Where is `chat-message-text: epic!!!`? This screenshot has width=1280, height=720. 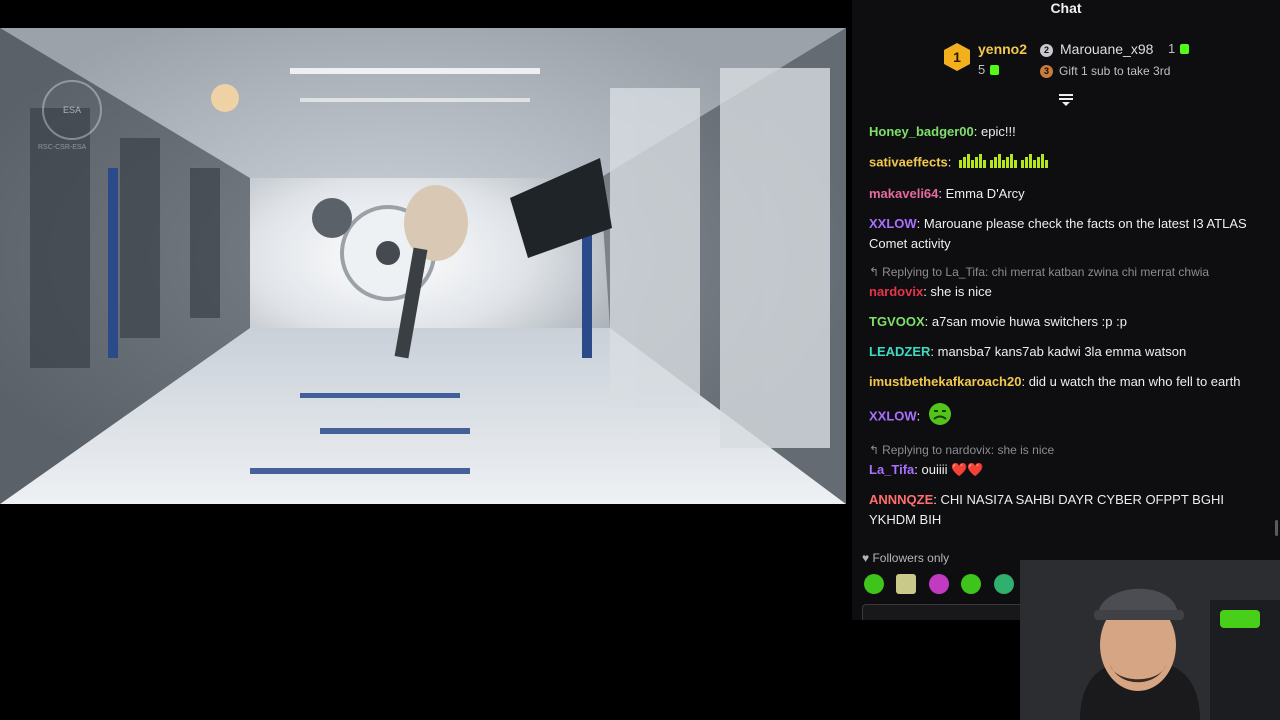
chat-message-text: epic!!! is located at coordinates (998, 131).